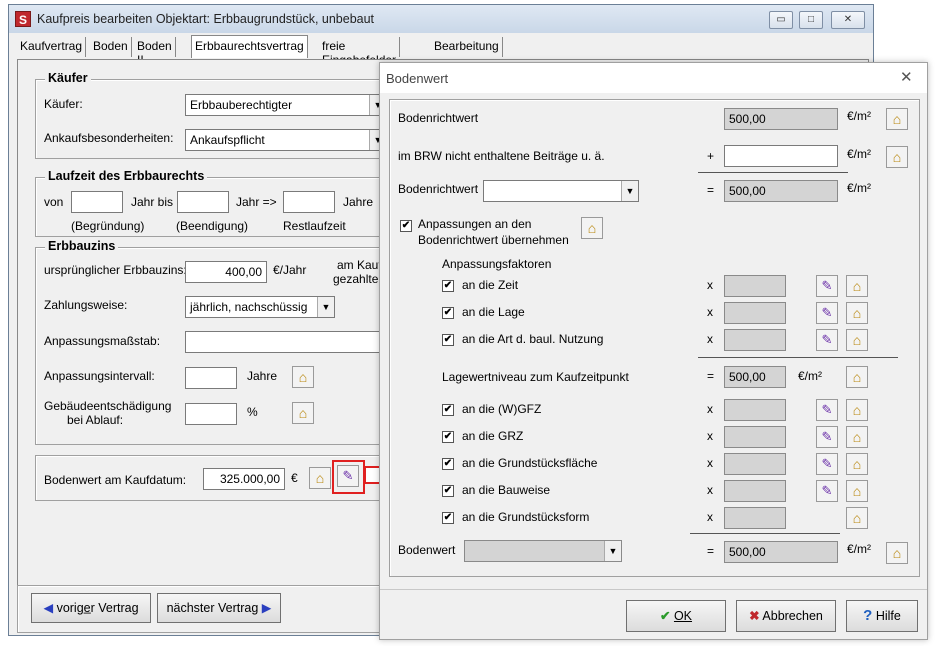 This screenshot has width=945, height=646. What do you see at coordinates (448, 286) in the screenshot?
I see `zeit-checkbox: ✔` at bounding box center [448, 286].